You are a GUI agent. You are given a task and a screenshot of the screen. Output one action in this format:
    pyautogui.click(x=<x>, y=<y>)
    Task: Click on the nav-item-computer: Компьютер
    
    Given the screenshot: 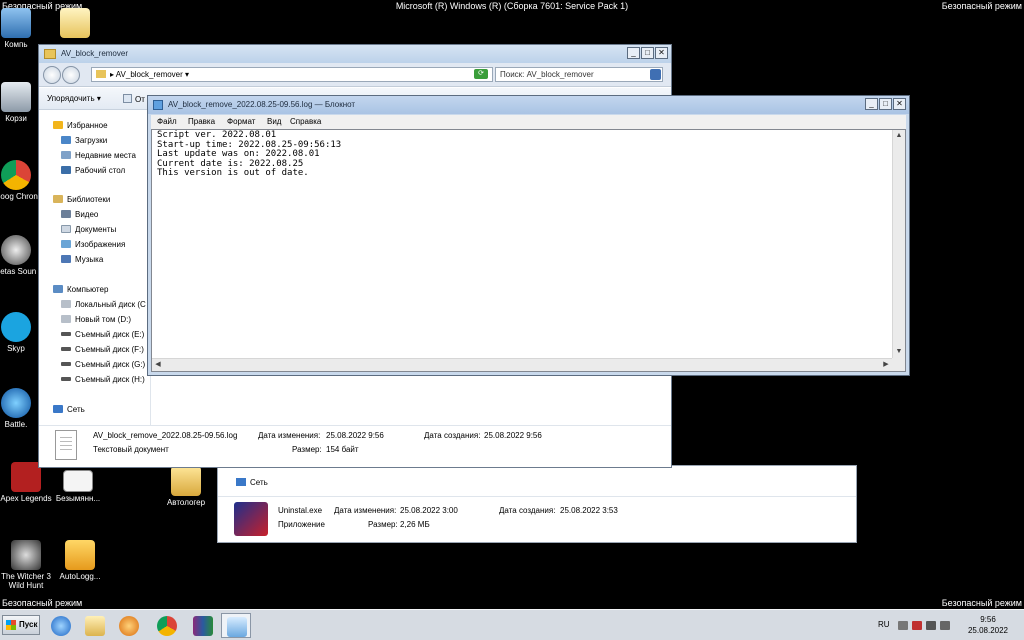 What is the action you would take?
    pyautogui.click(x=94, y=290)
    